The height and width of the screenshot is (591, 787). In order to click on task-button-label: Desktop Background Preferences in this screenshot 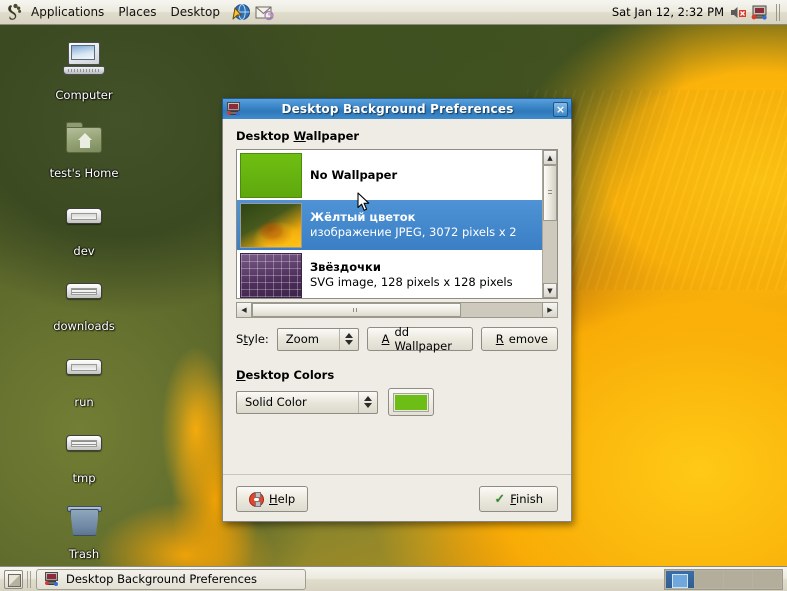, I will do `click(161, 579)`.